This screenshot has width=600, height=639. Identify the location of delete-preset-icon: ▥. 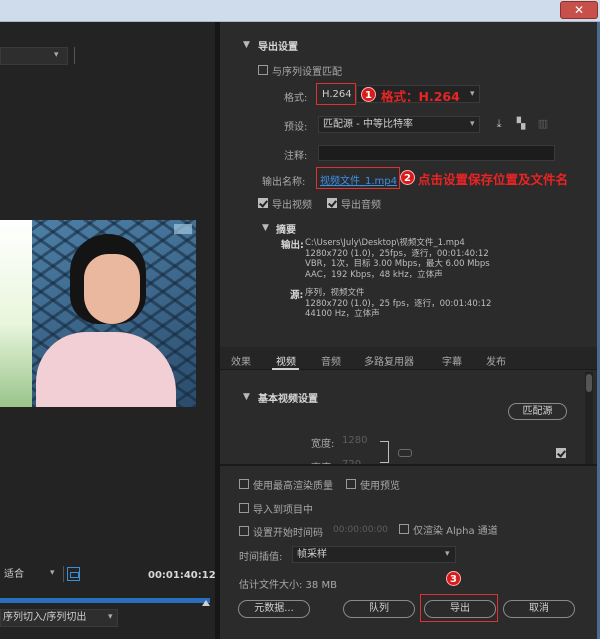
(543, 124).